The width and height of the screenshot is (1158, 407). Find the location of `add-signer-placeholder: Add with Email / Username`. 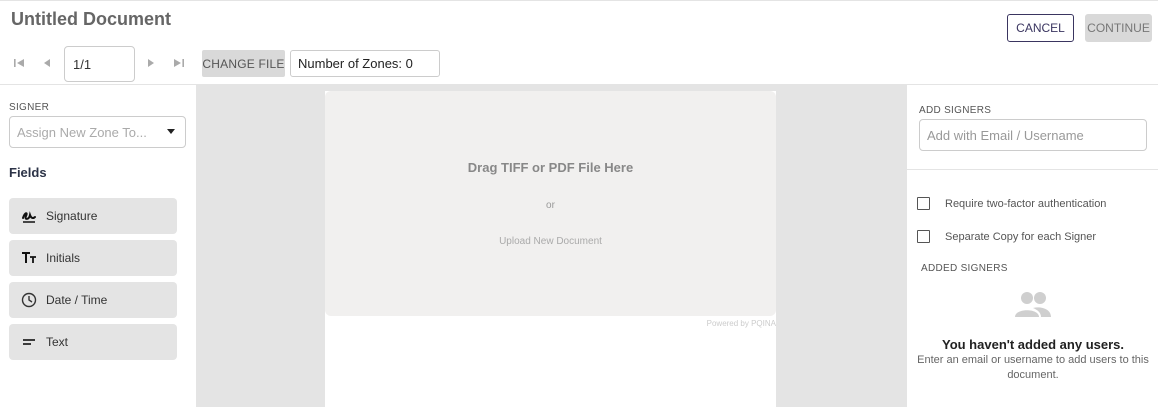

add-signer-placeholder: Add with Email / Username is located at coordinates (1005, 135).